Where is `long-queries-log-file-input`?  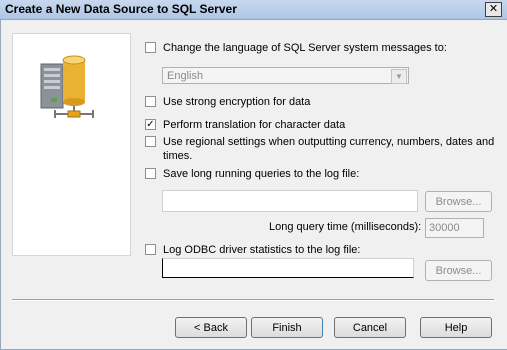 long-queries-log-file-input is located at coordinates (290, 201).